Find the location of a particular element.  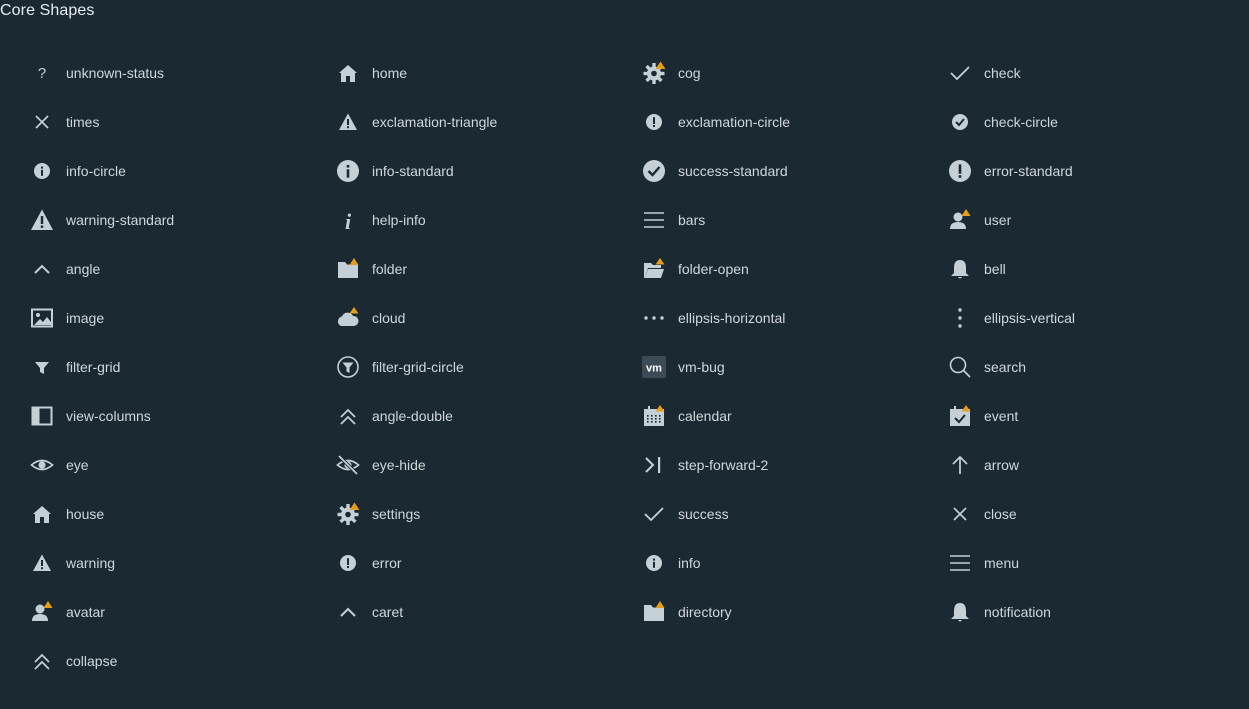

shape-item-close: close is located at coordinates (1098, 513).